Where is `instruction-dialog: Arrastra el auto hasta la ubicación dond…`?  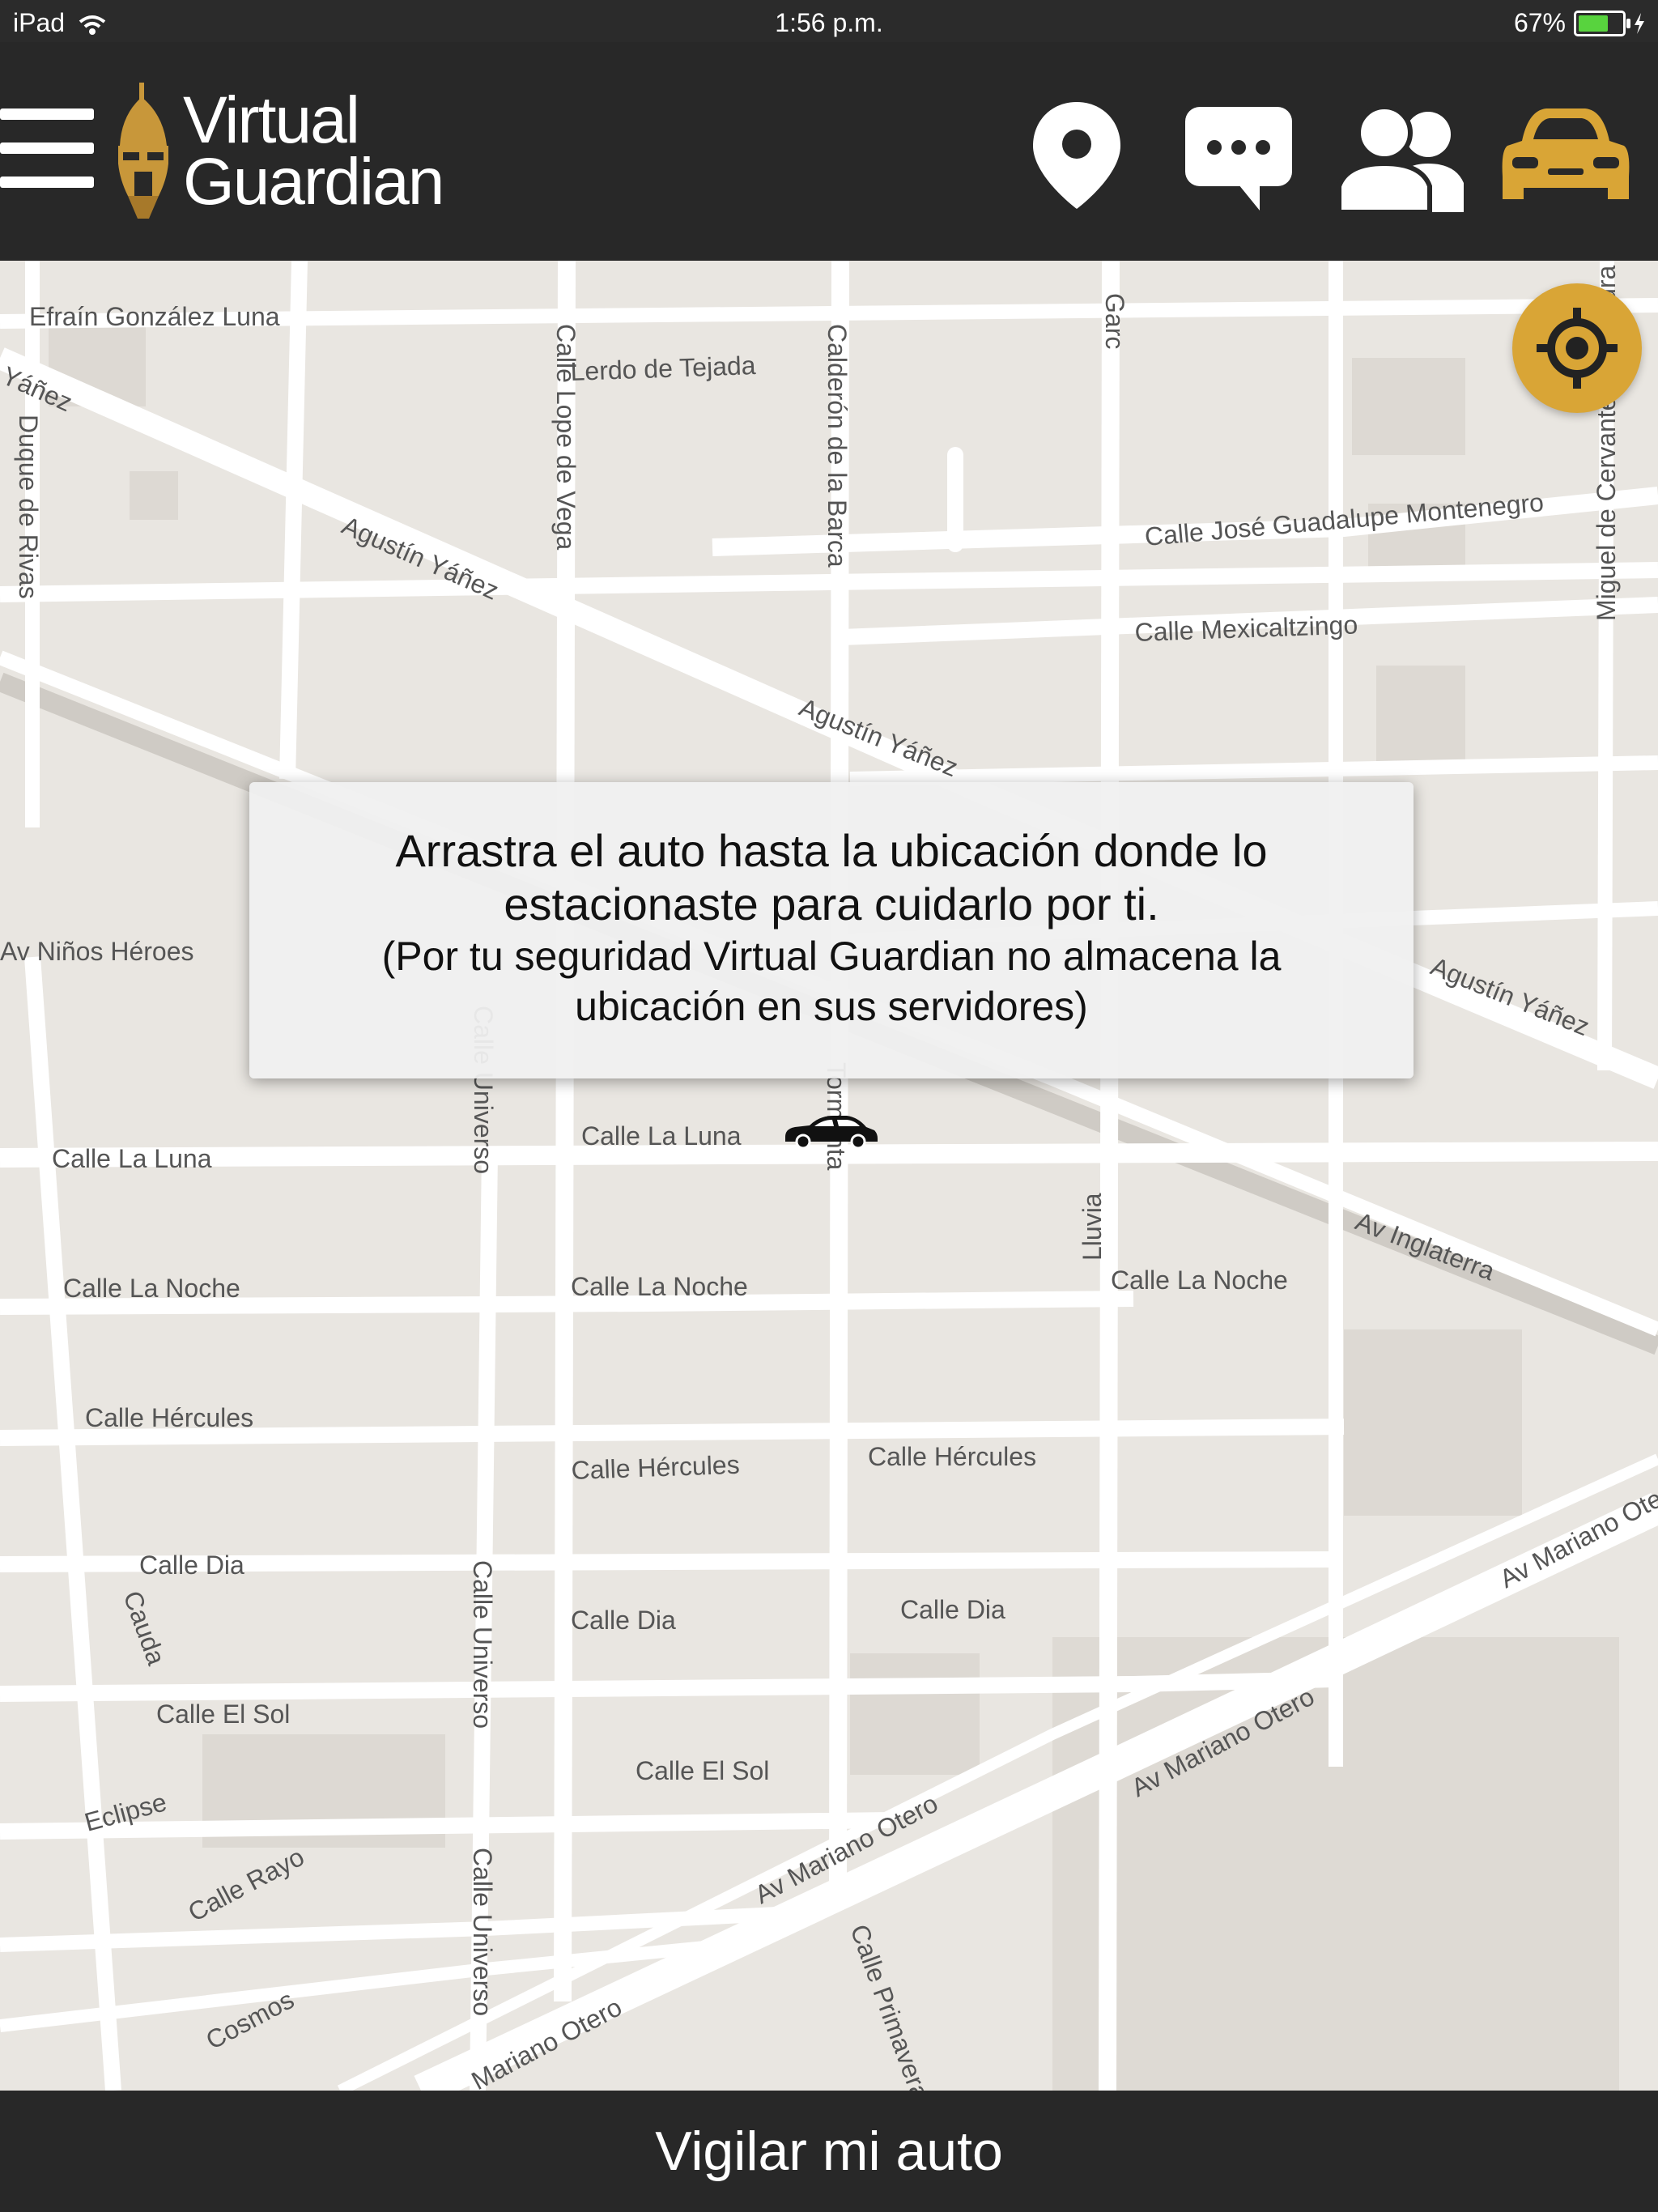
instruction-dialog: Arrastra el auto hasta la ubicación dond… is located at coordinates (831, 930).